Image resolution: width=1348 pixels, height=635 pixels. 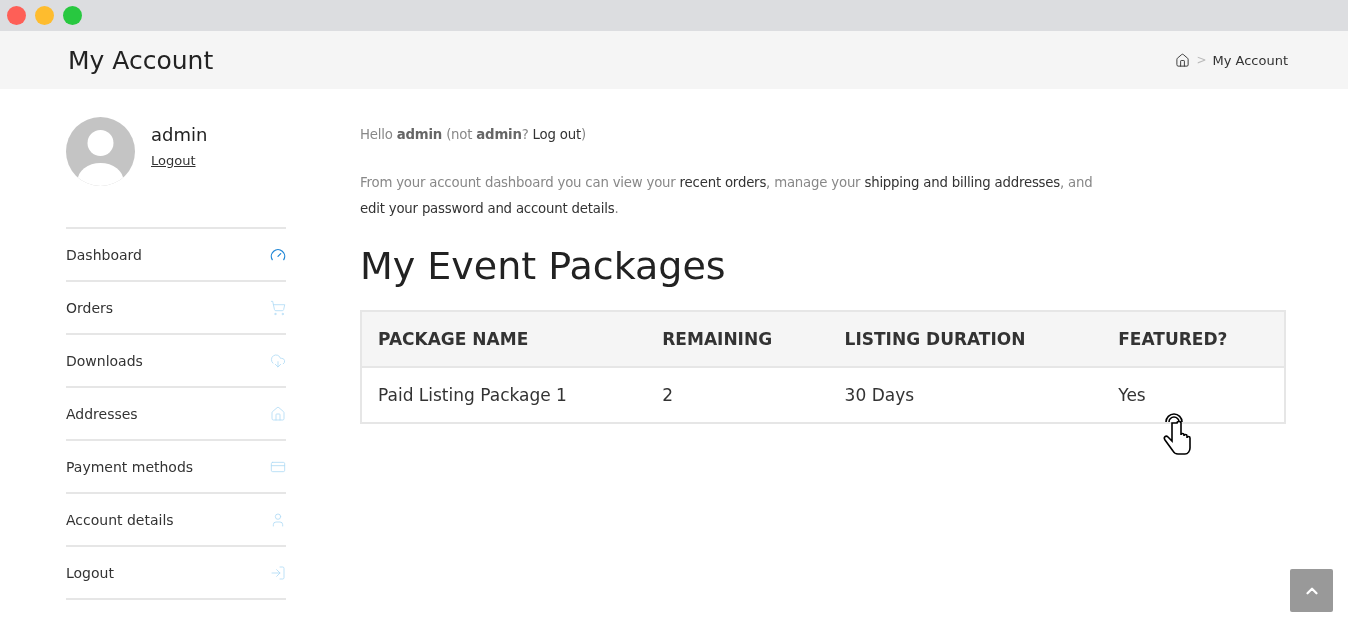 What do you see at coordinates (737, 339) in the screenshot?
I see `column-header: REMAINING` at bounding box center [737, 339].